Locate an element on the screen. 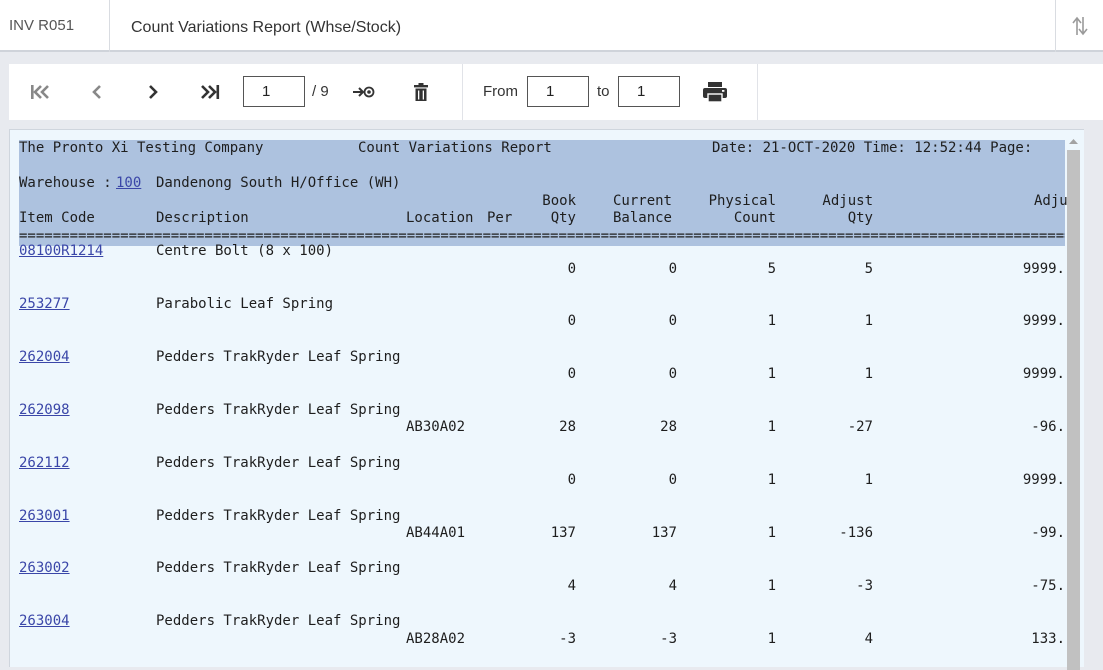 The width and height of the screenshot is (1103, 670). item-code-link: 262112 is located at coordinates (44, 463).